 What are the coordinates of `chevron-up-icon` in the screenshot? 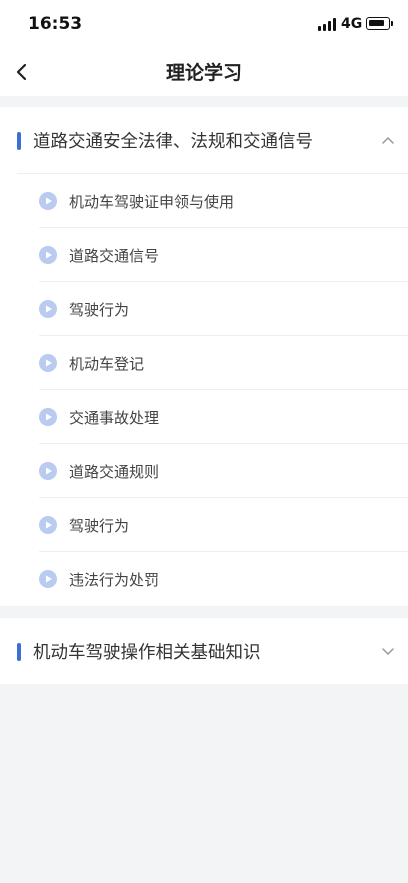 It's located at (388, 140).